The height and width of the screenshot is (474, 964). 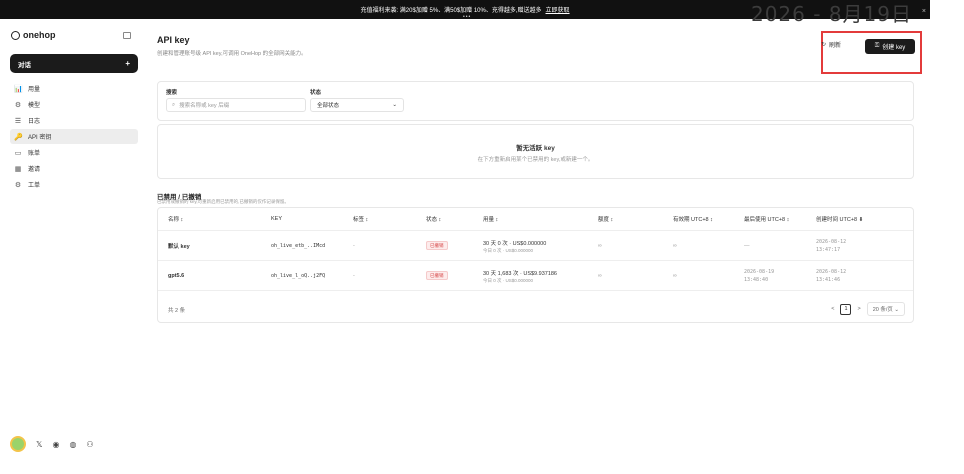 What do you see at coordinates (89, 444) in the screenshot?
I see `theme-icon: ⚇` at bounding box center [89, 444].